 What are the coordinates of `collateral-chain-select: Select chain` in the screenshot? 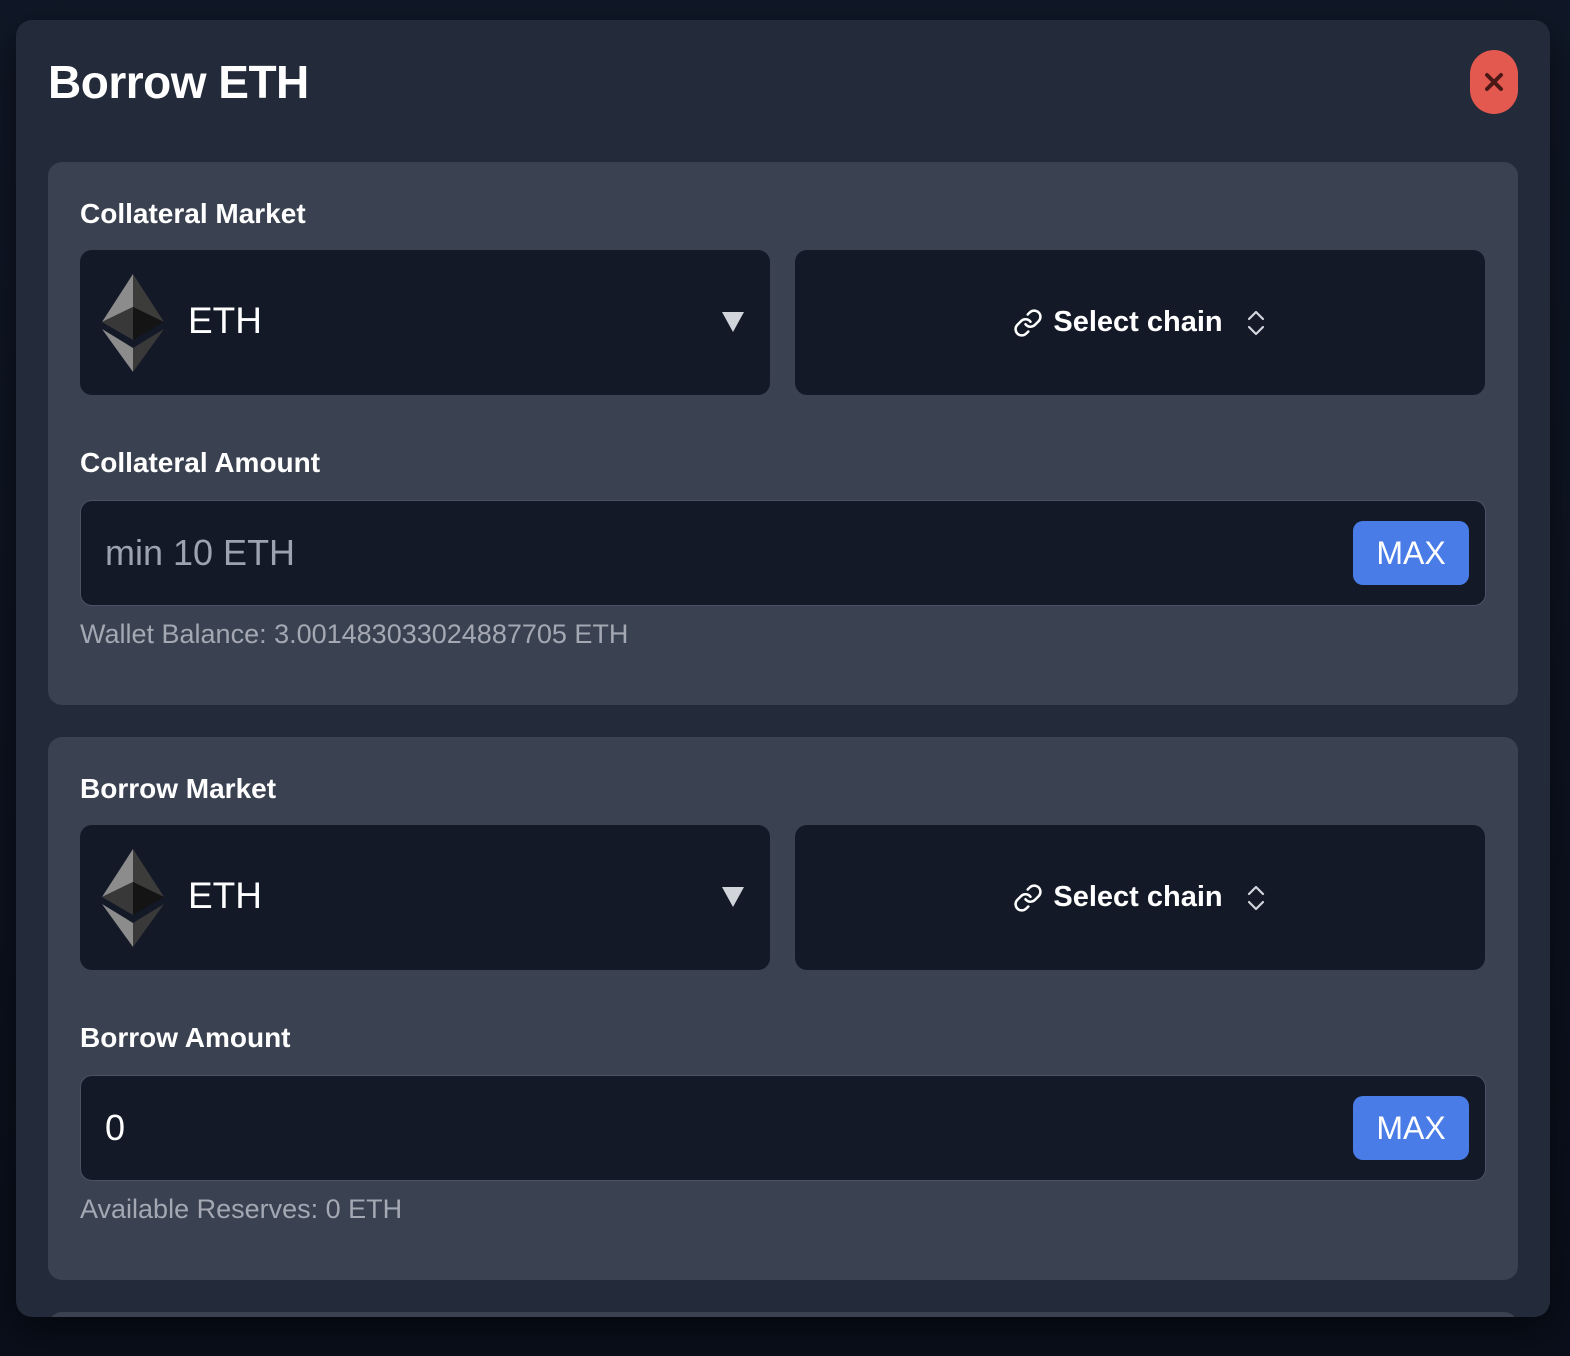 It's located at (1140, 322).